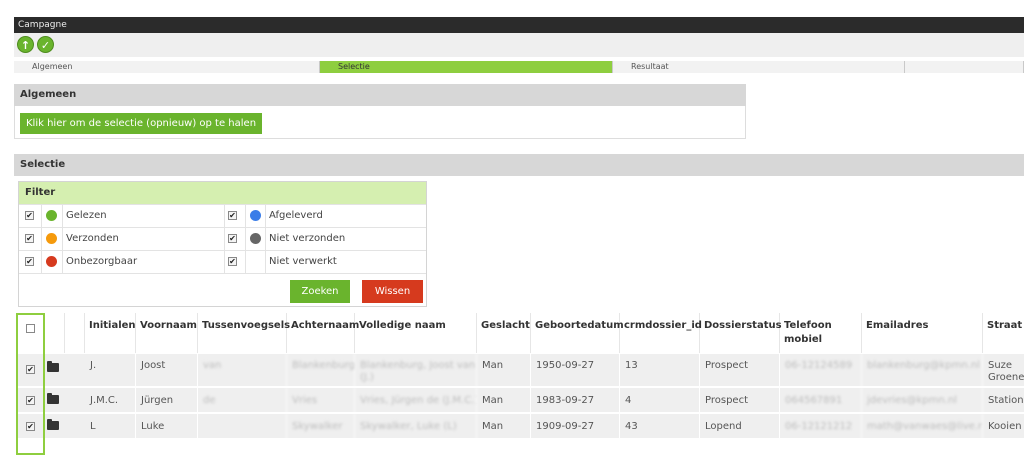  I want to click on cell-tussenvoegsels: de, so click(242, 400).